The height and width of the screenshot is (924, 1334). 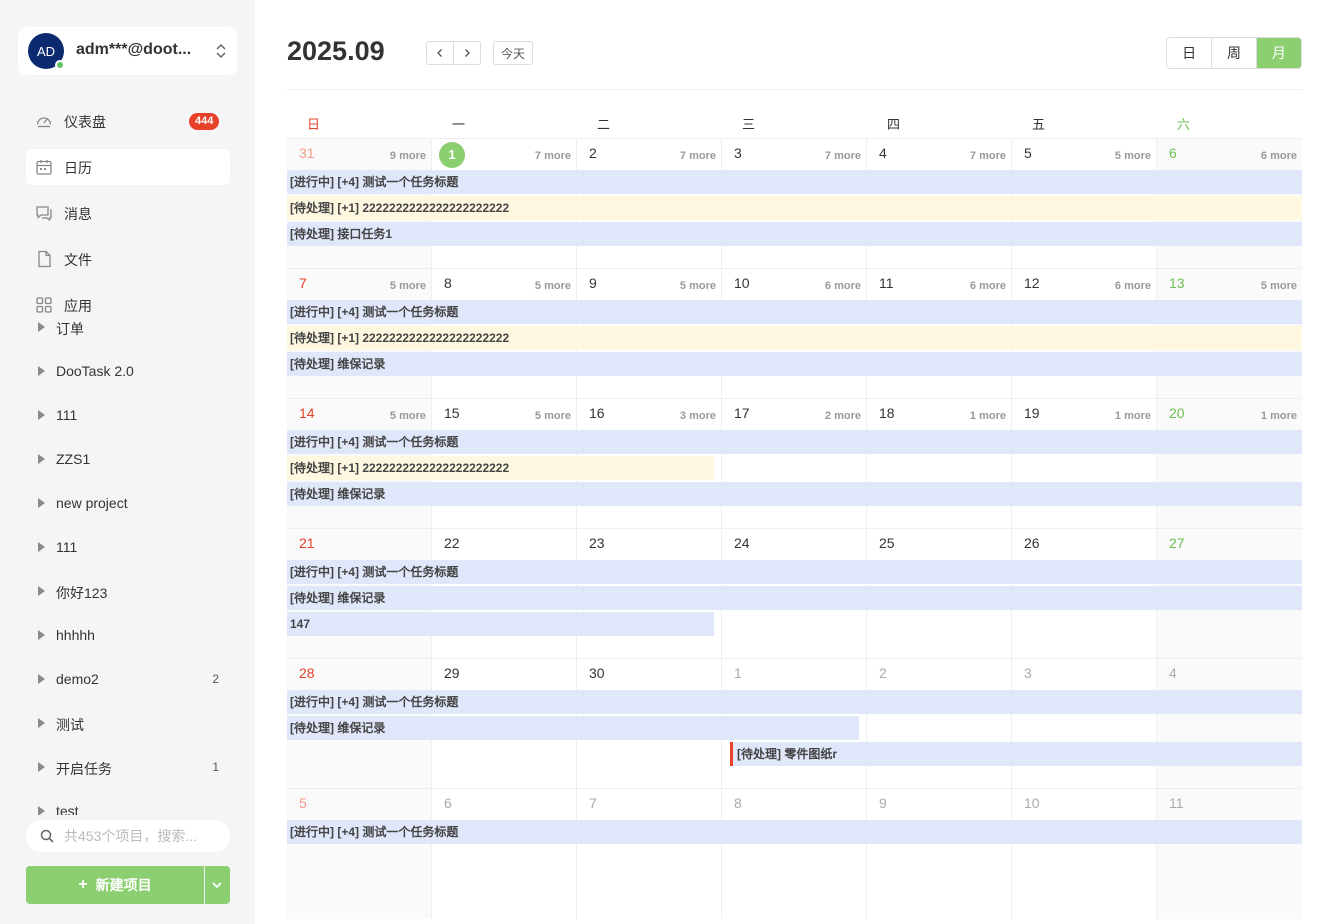 I want to click on project-item: ZZS1, so click(x=131, y=460).